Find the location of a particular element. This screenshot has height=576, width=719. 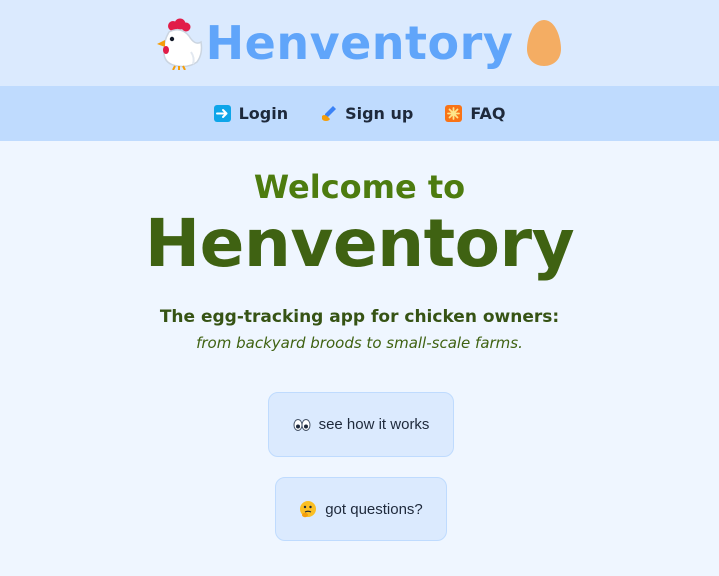

nav-faq-link: FAQ is located at coordinates (475, 113).